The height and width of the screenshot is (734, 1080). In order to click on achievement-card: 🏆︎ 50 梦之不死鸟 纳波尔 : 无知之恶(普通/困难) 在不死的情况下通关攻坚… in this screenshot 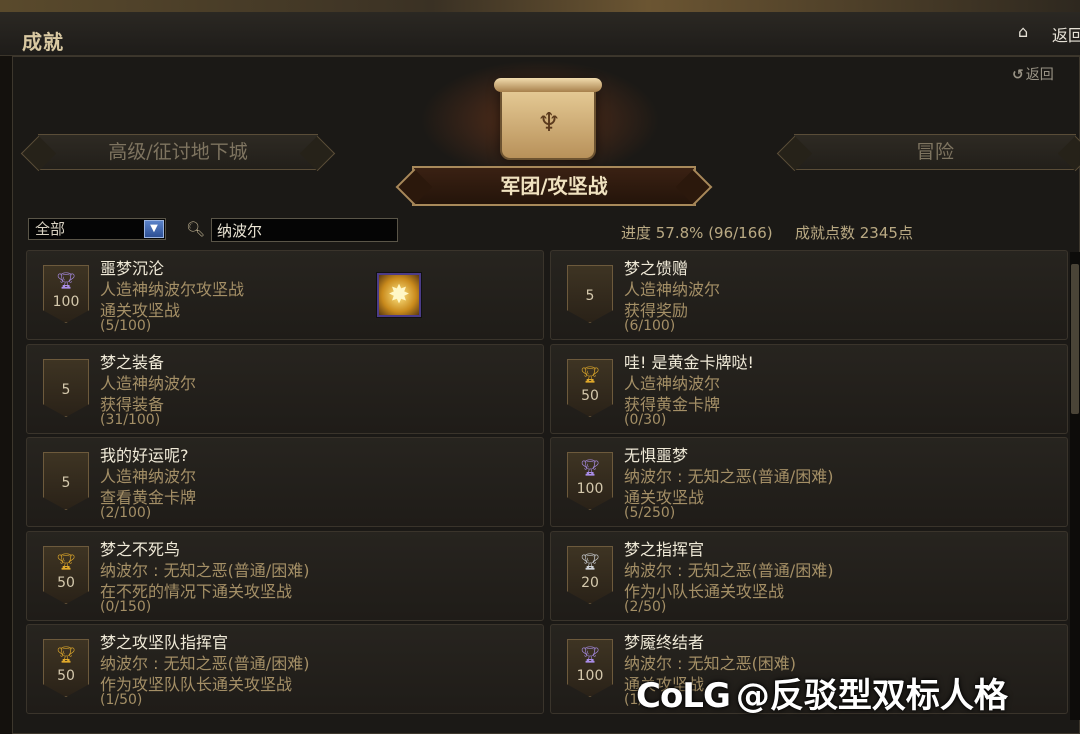, I will do `click(285, 576)`.